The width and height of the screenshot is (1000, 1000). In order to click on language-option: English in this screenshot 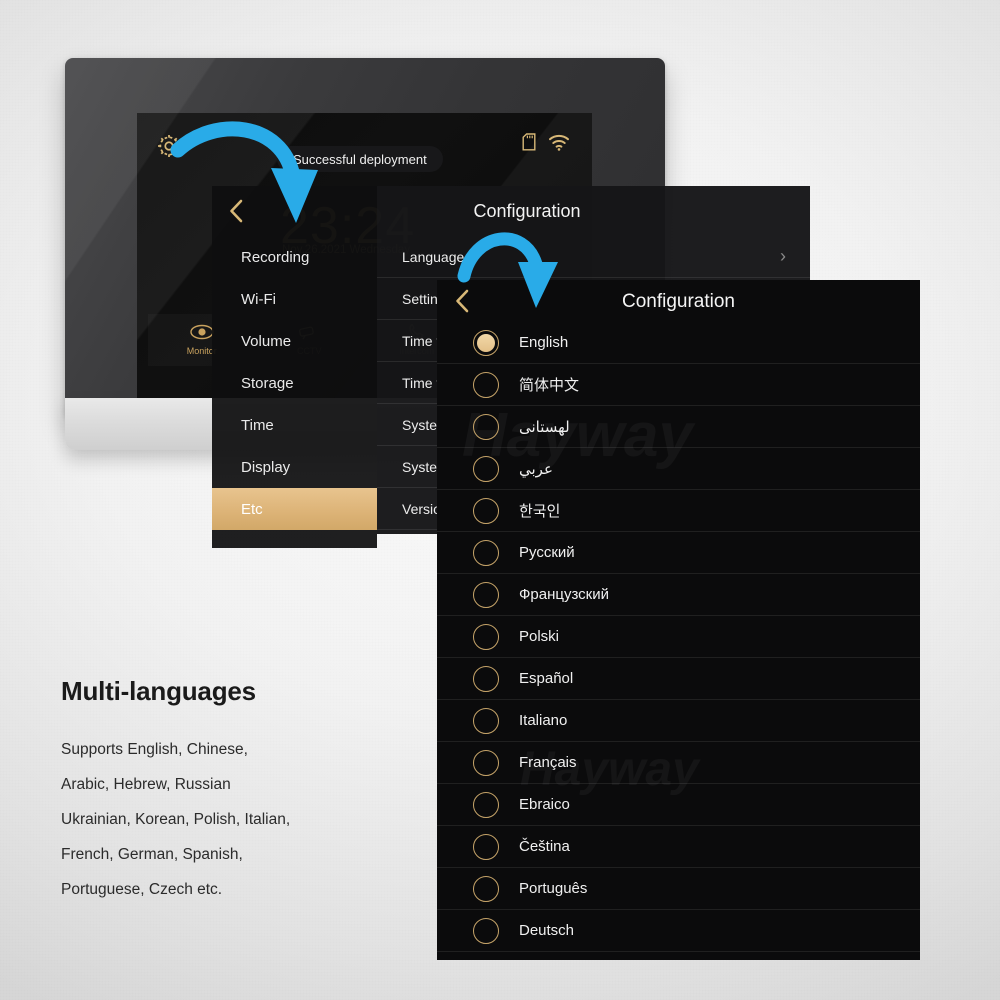, I will do `click(678, 343)`.